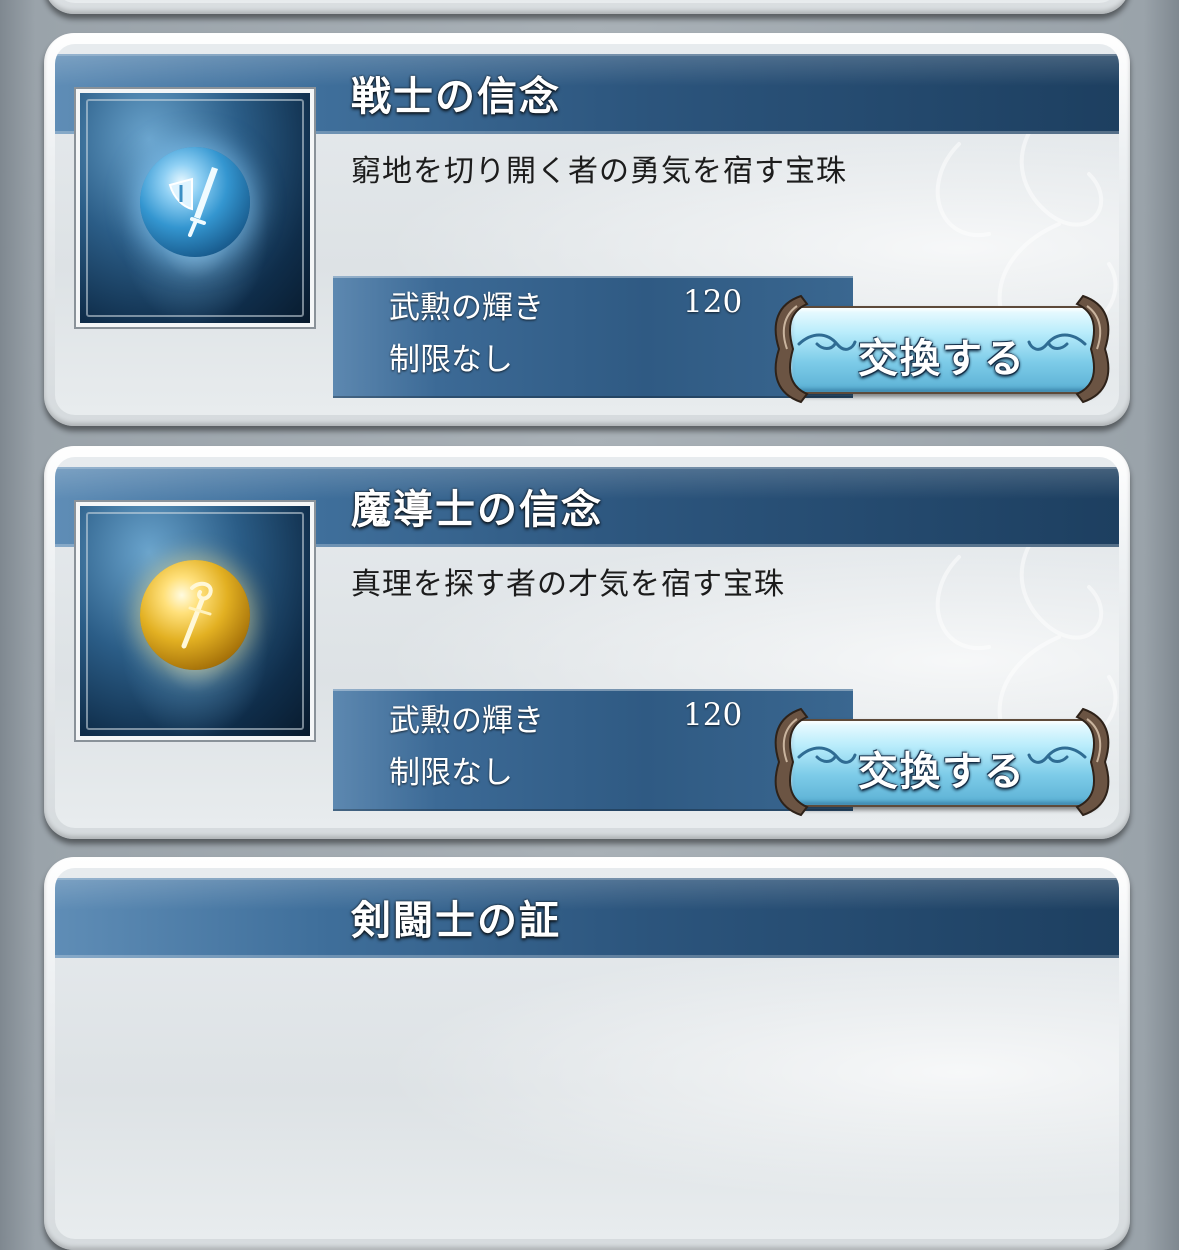 The image size is (1179, 1250). Describe the element at coordinates (587, 7) in the screenshot. I see `shop-item-card-previous` at that location.